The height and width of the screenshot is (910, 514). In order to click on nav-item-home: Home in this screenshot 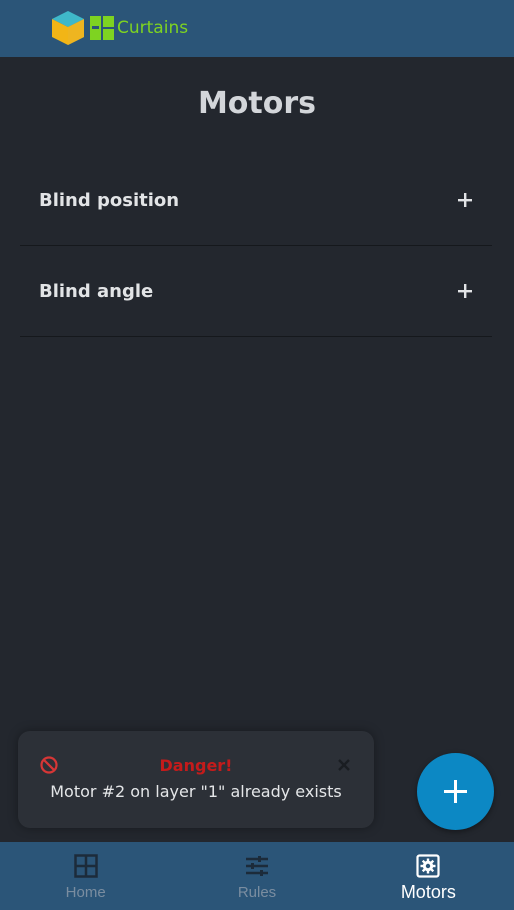, I will do `click(85, 876)`.